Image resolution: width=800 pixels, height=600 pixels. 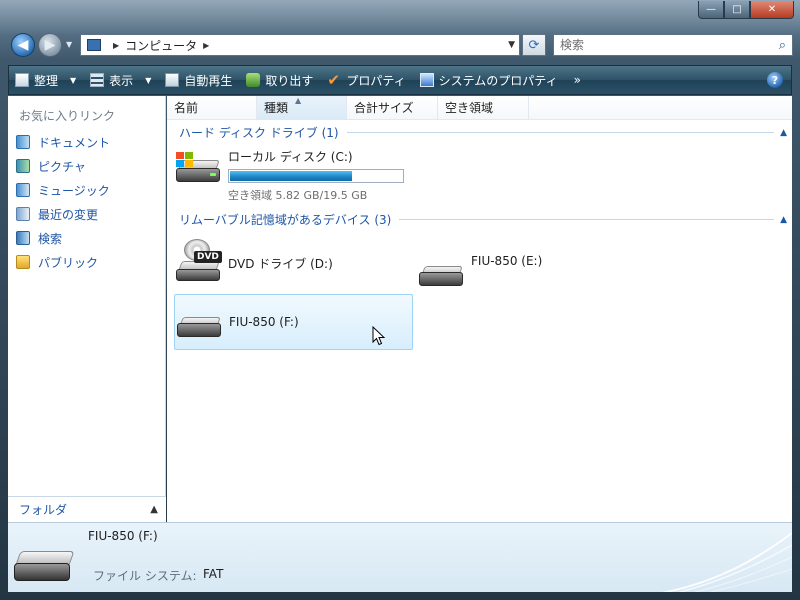 I want to click on recent-changes-icon, so click(x=23, y=214).